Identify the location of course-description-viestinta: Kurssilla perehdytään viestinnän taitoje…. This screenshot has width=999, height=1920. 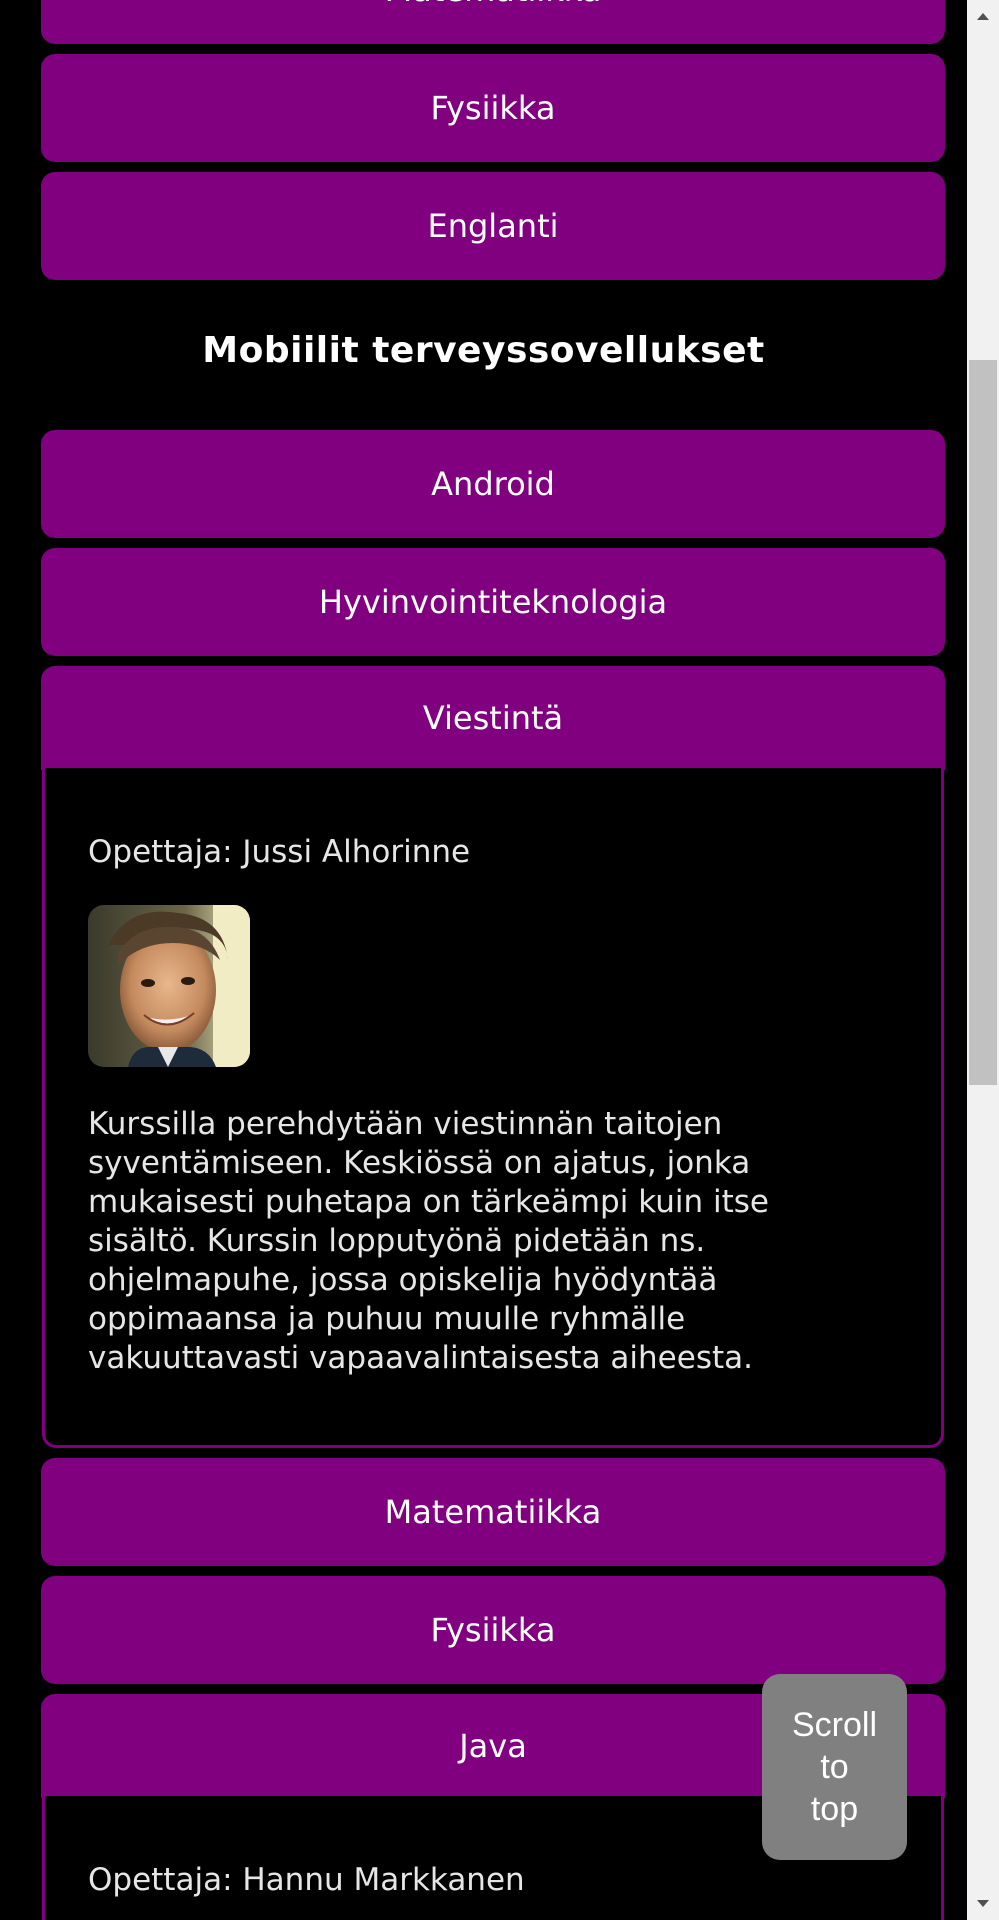
(428, 1241).